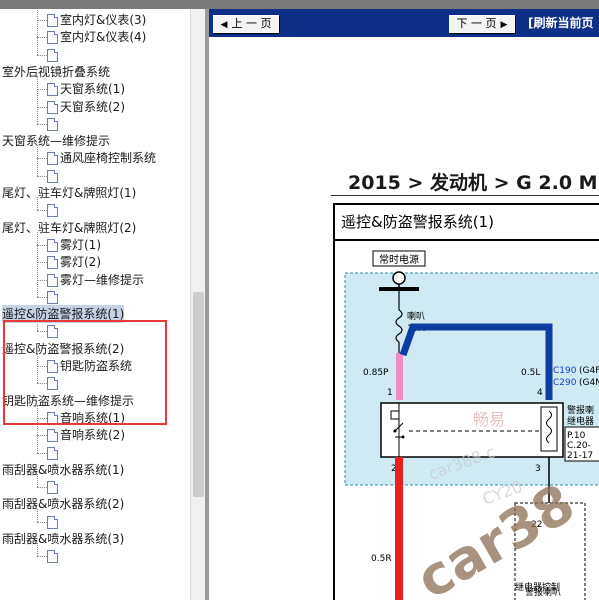 This screenshot has width=599, height=600. What do you see at coordinates (63, 504) in the screenshot?
I see `tree-folder-item: 雨刮器&喷水器系统(2)` at bounding box center [63, 504].